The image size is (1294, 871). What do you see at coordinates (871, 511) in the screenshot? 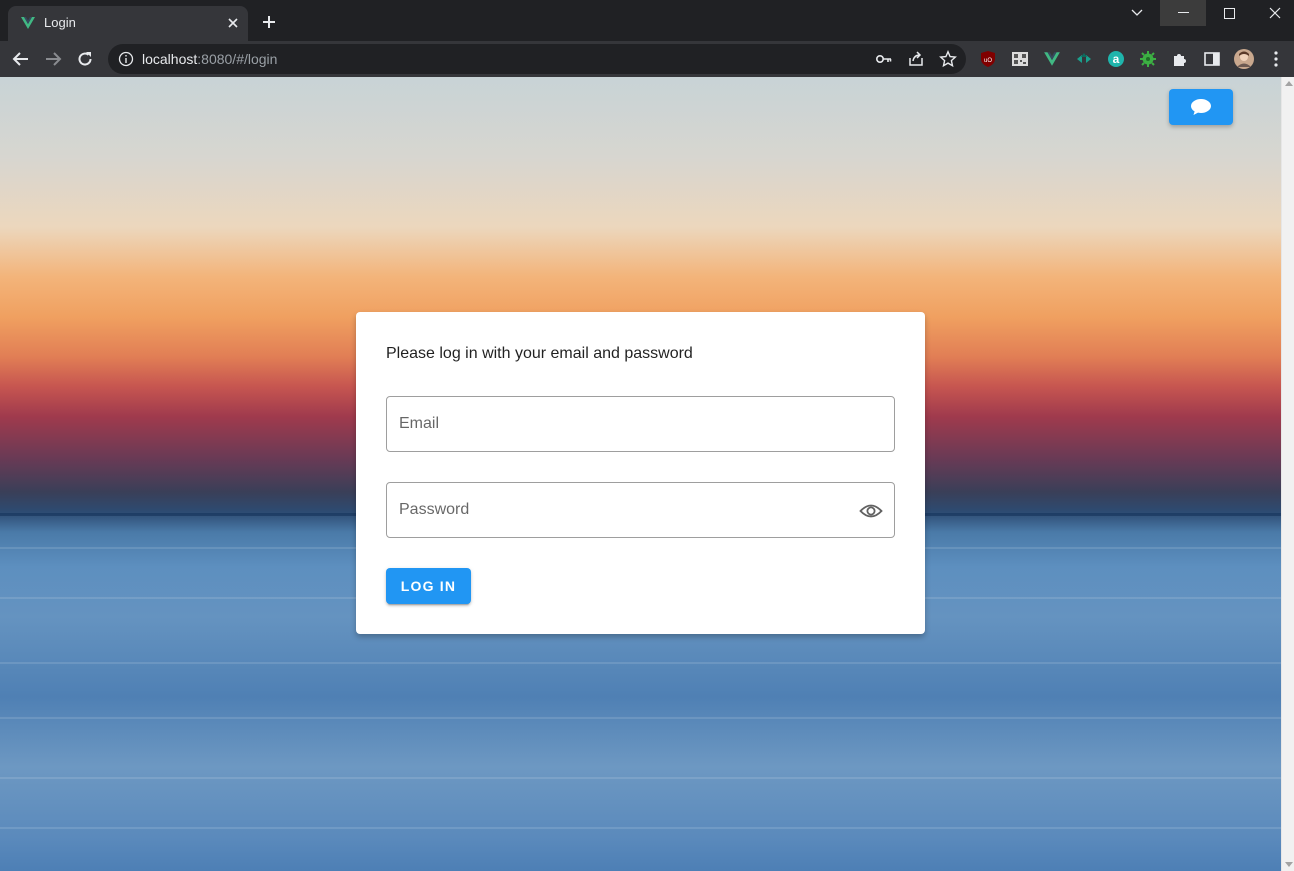
I see `eye-icon` at bounding box center [871, 511].